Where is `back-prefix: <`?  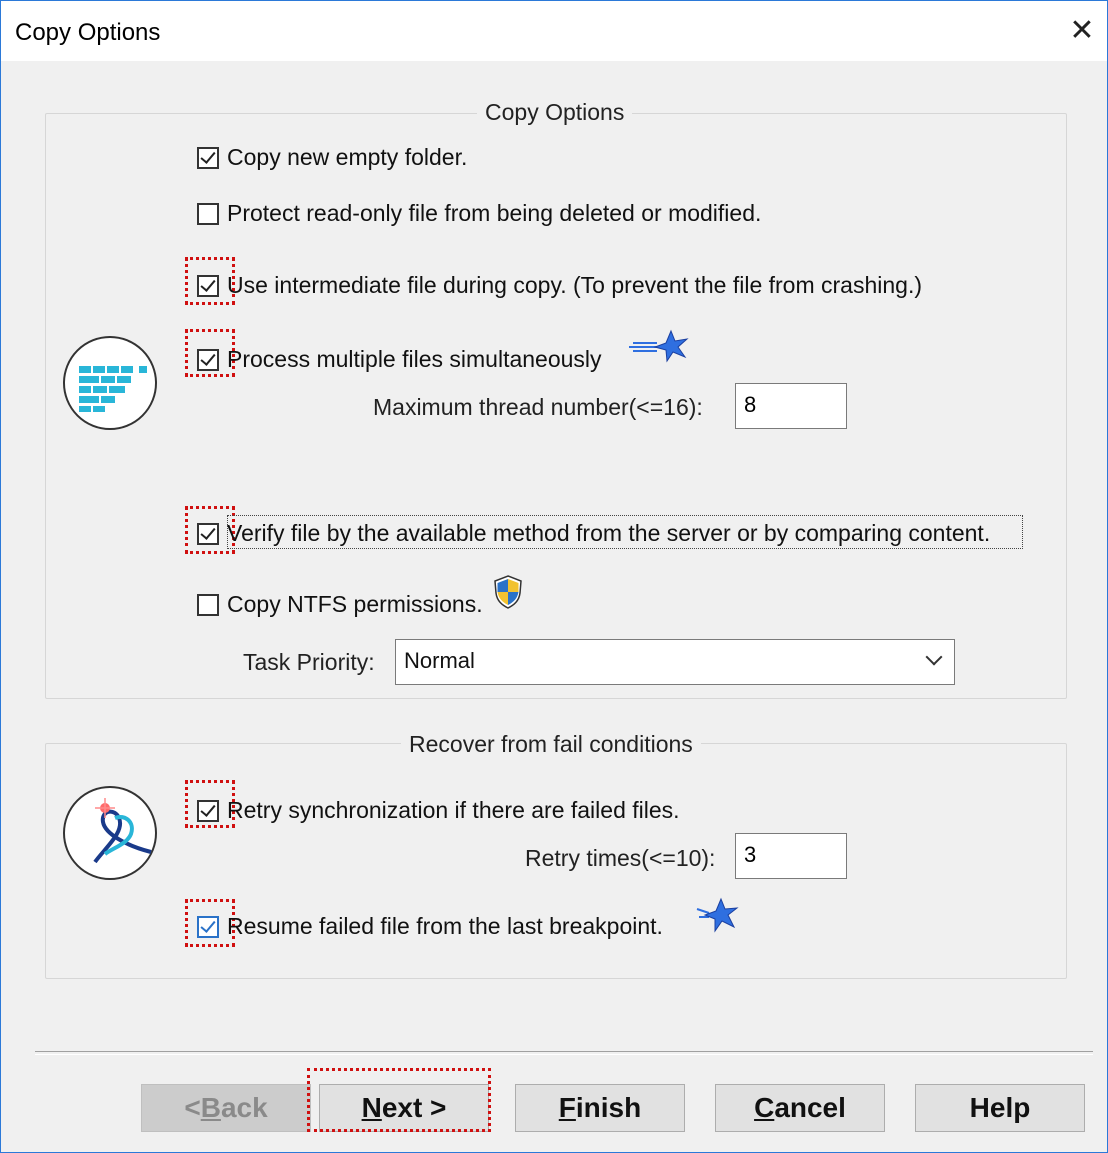
back-prefix: < is located at coordinates (192, 1107).